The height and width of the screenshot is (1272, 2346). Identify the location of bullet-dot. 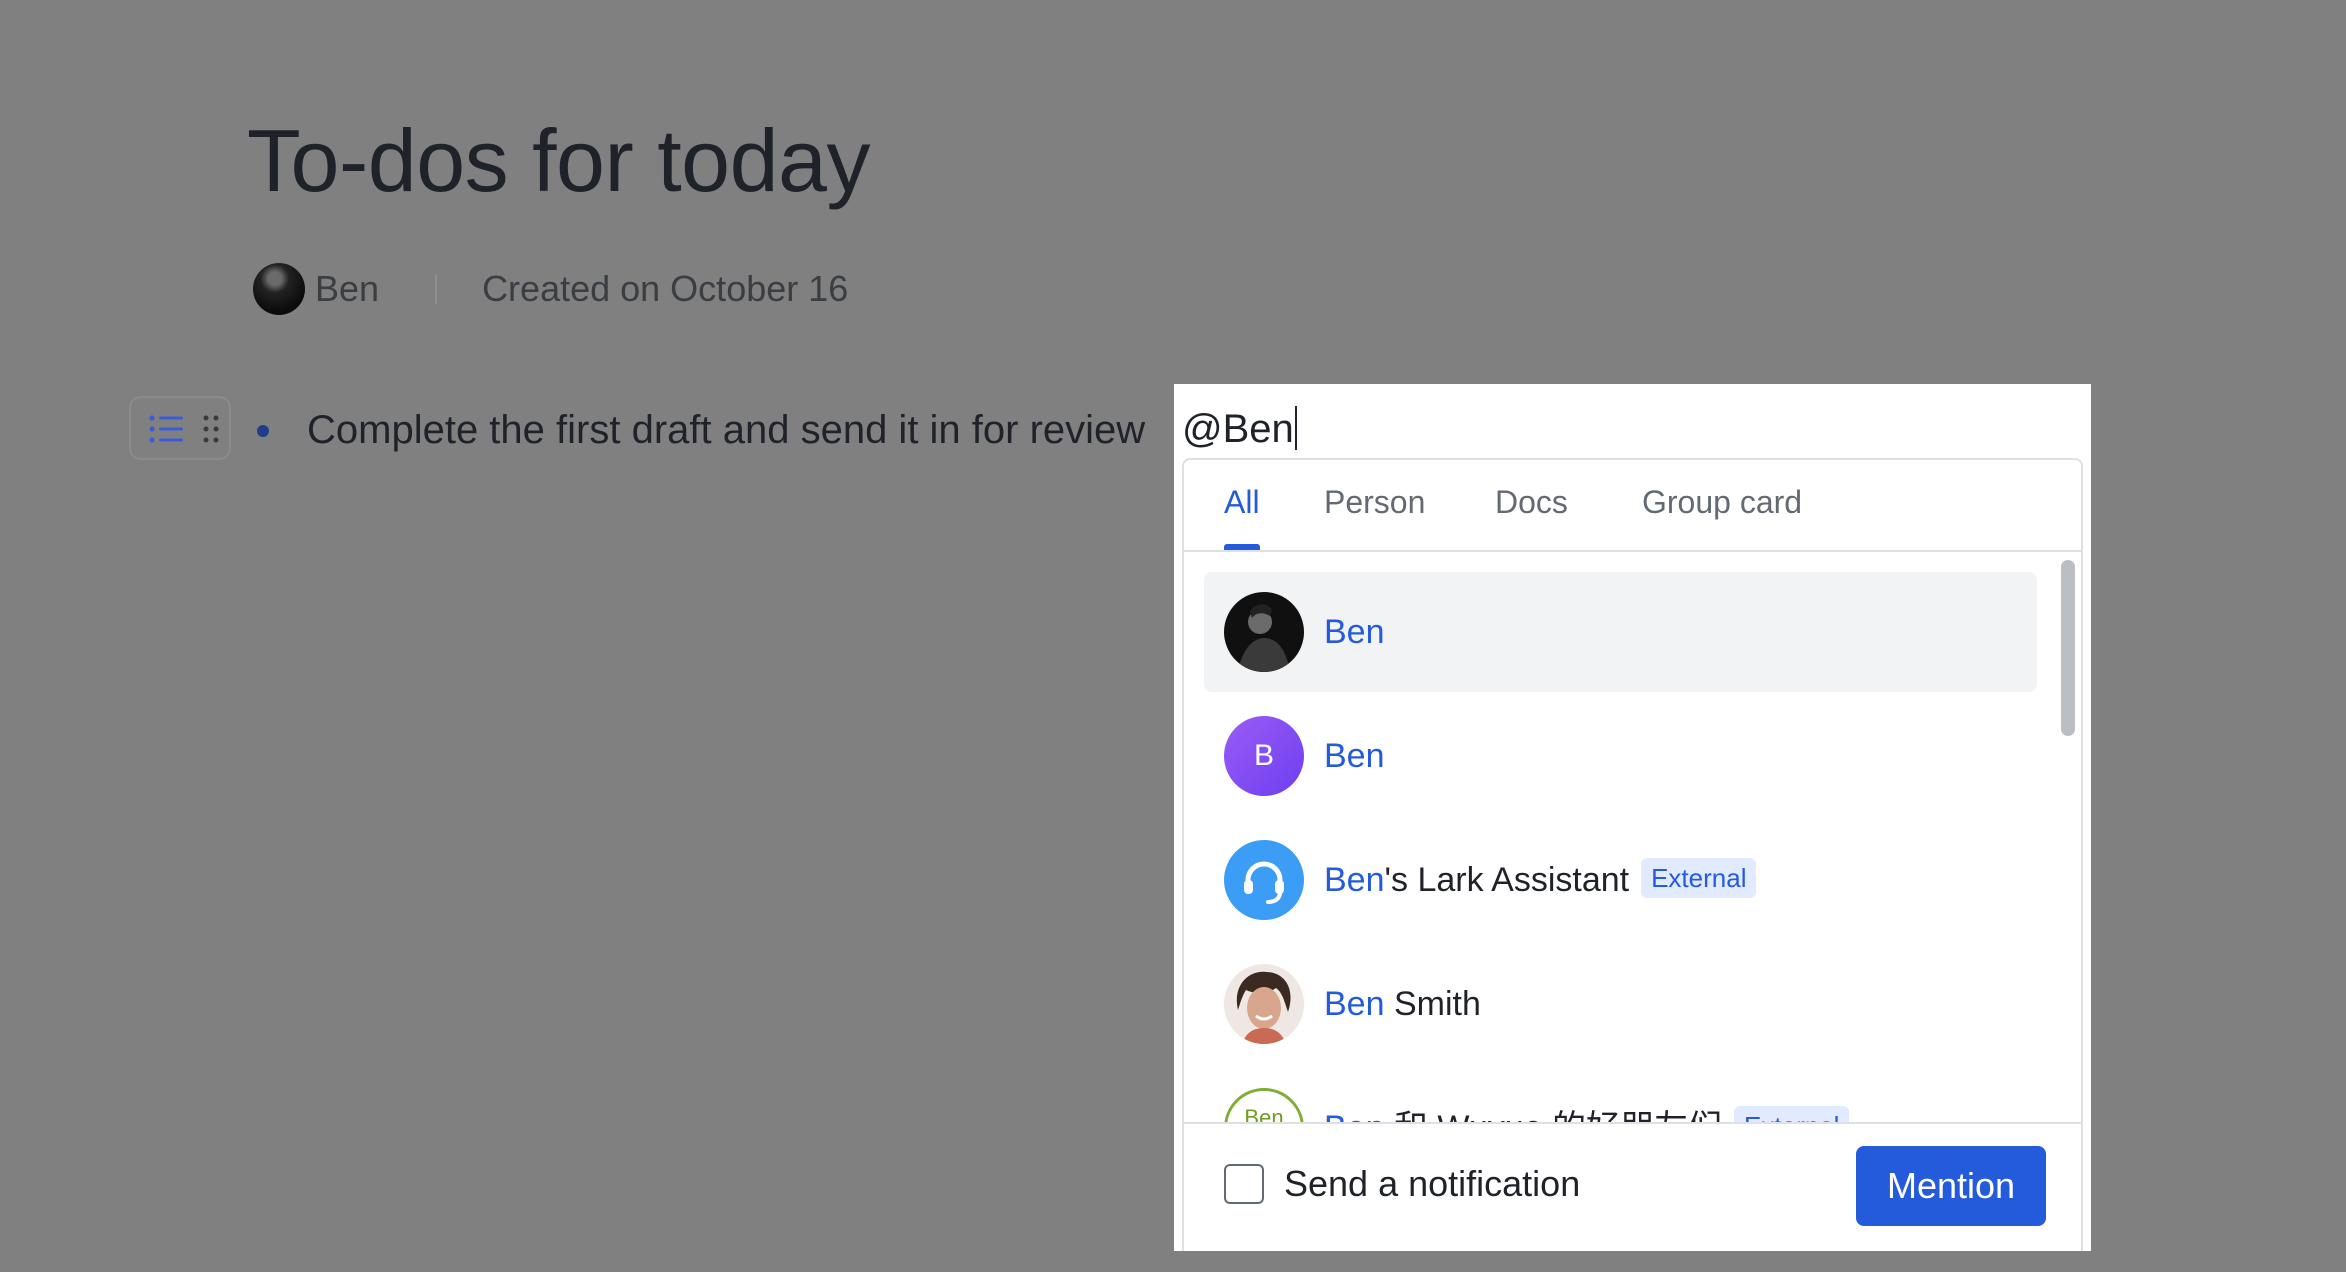
(263, 431).